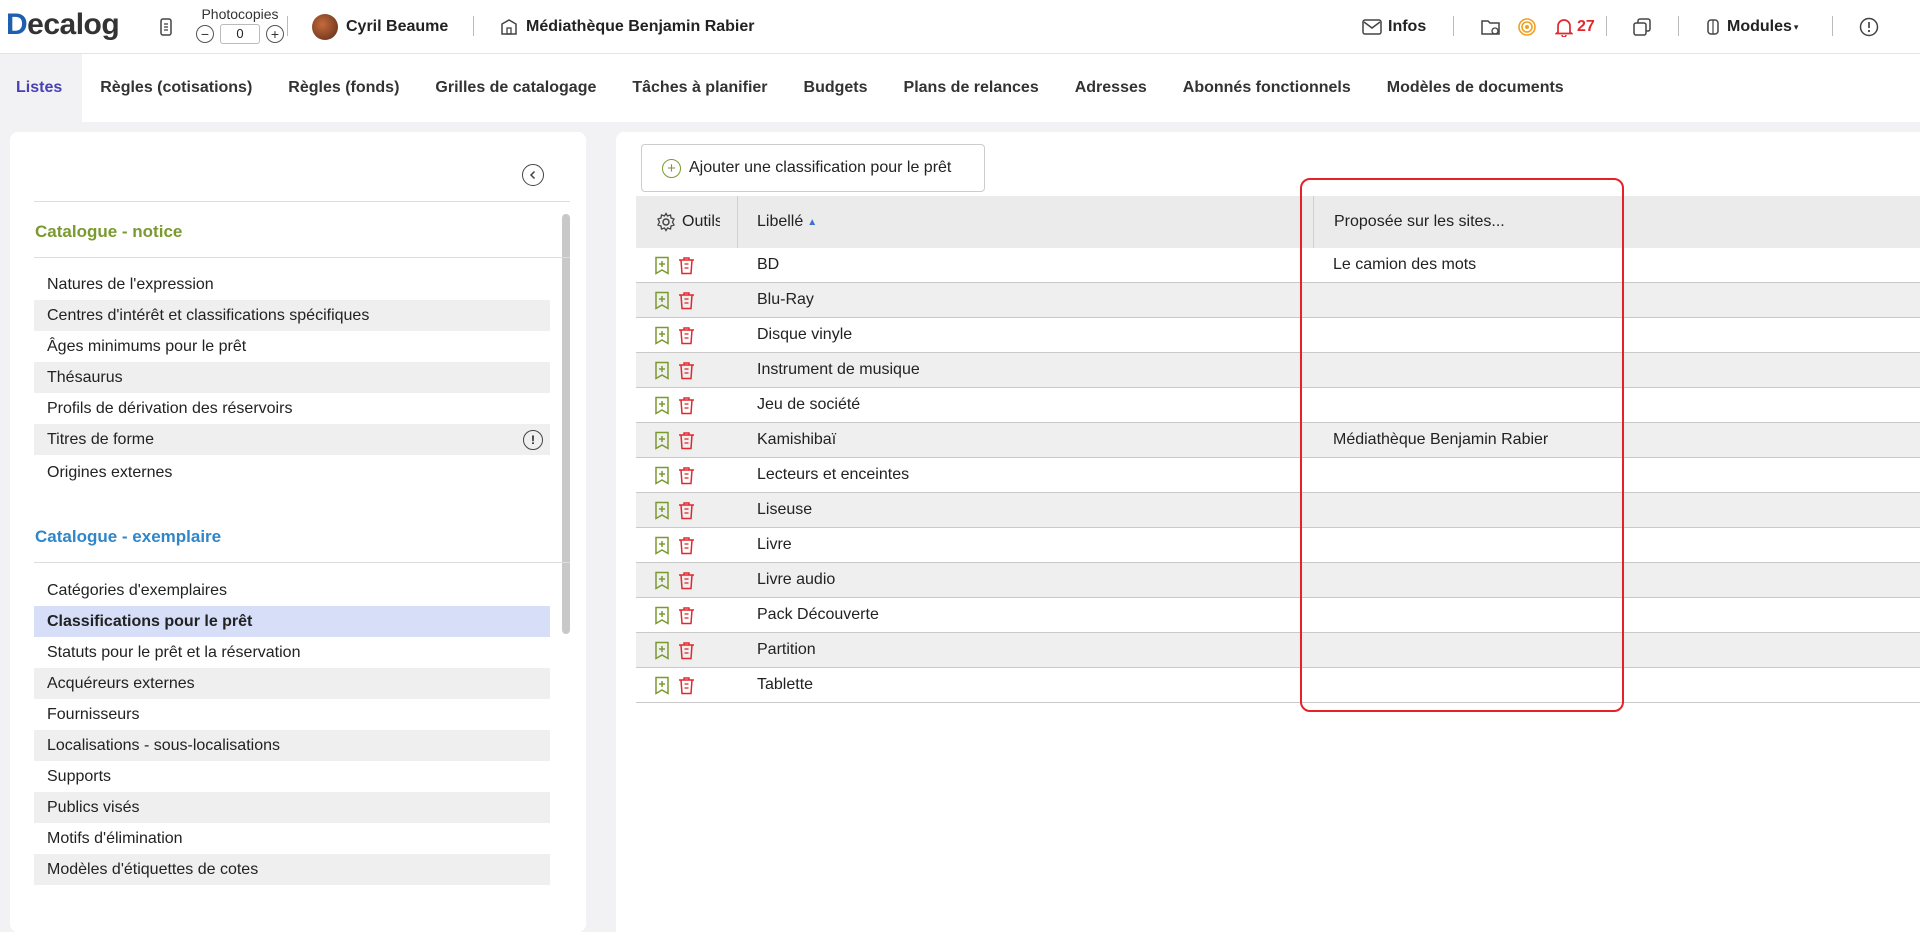 This screenshot has width=1920, height=932. What do you see at coordinates (176, 88) in the screenshot?
I see `tab-regles-cotisations: Règles (cotisations)` at bounding box center [176, 88].